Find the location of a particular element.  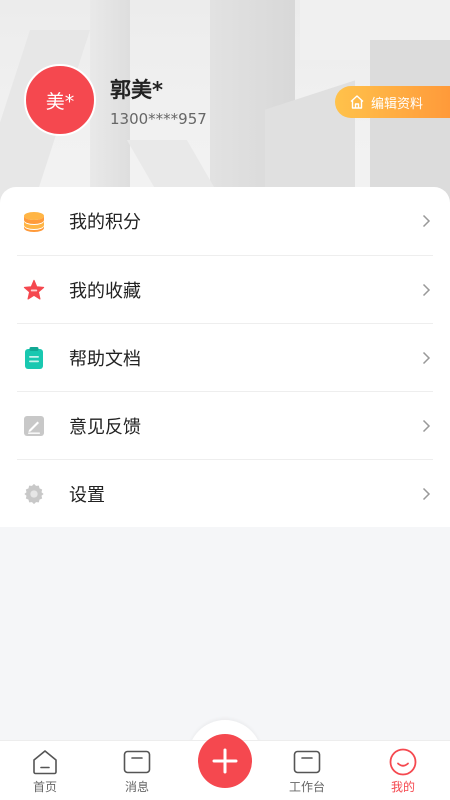

edit-profile-button: 编辑资料 is located at coordinates (392, 102).